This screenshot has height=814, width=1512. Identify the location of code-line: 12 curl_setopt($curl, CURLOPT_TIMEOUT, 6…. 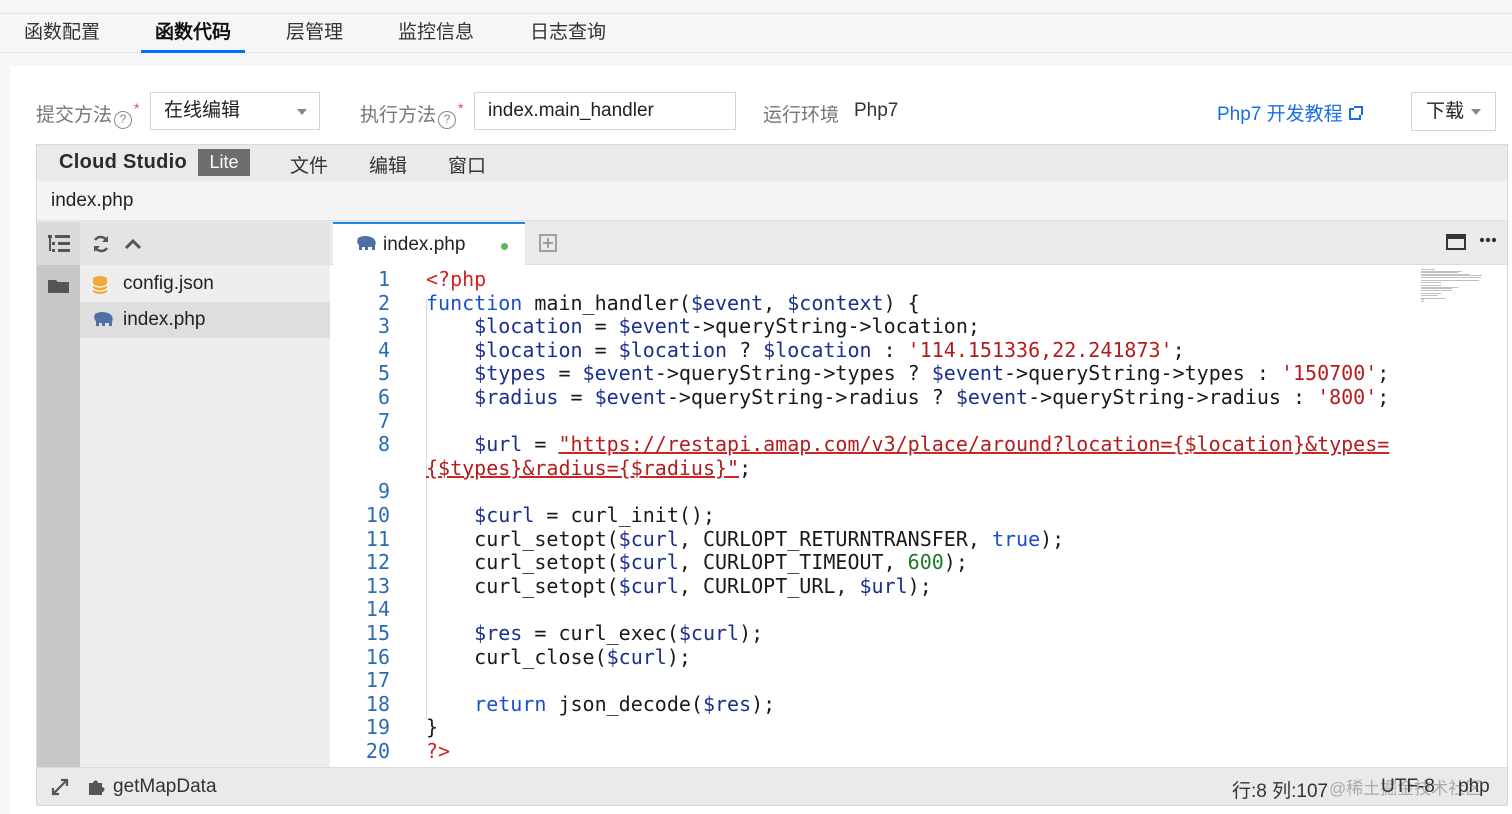
(875, 562).